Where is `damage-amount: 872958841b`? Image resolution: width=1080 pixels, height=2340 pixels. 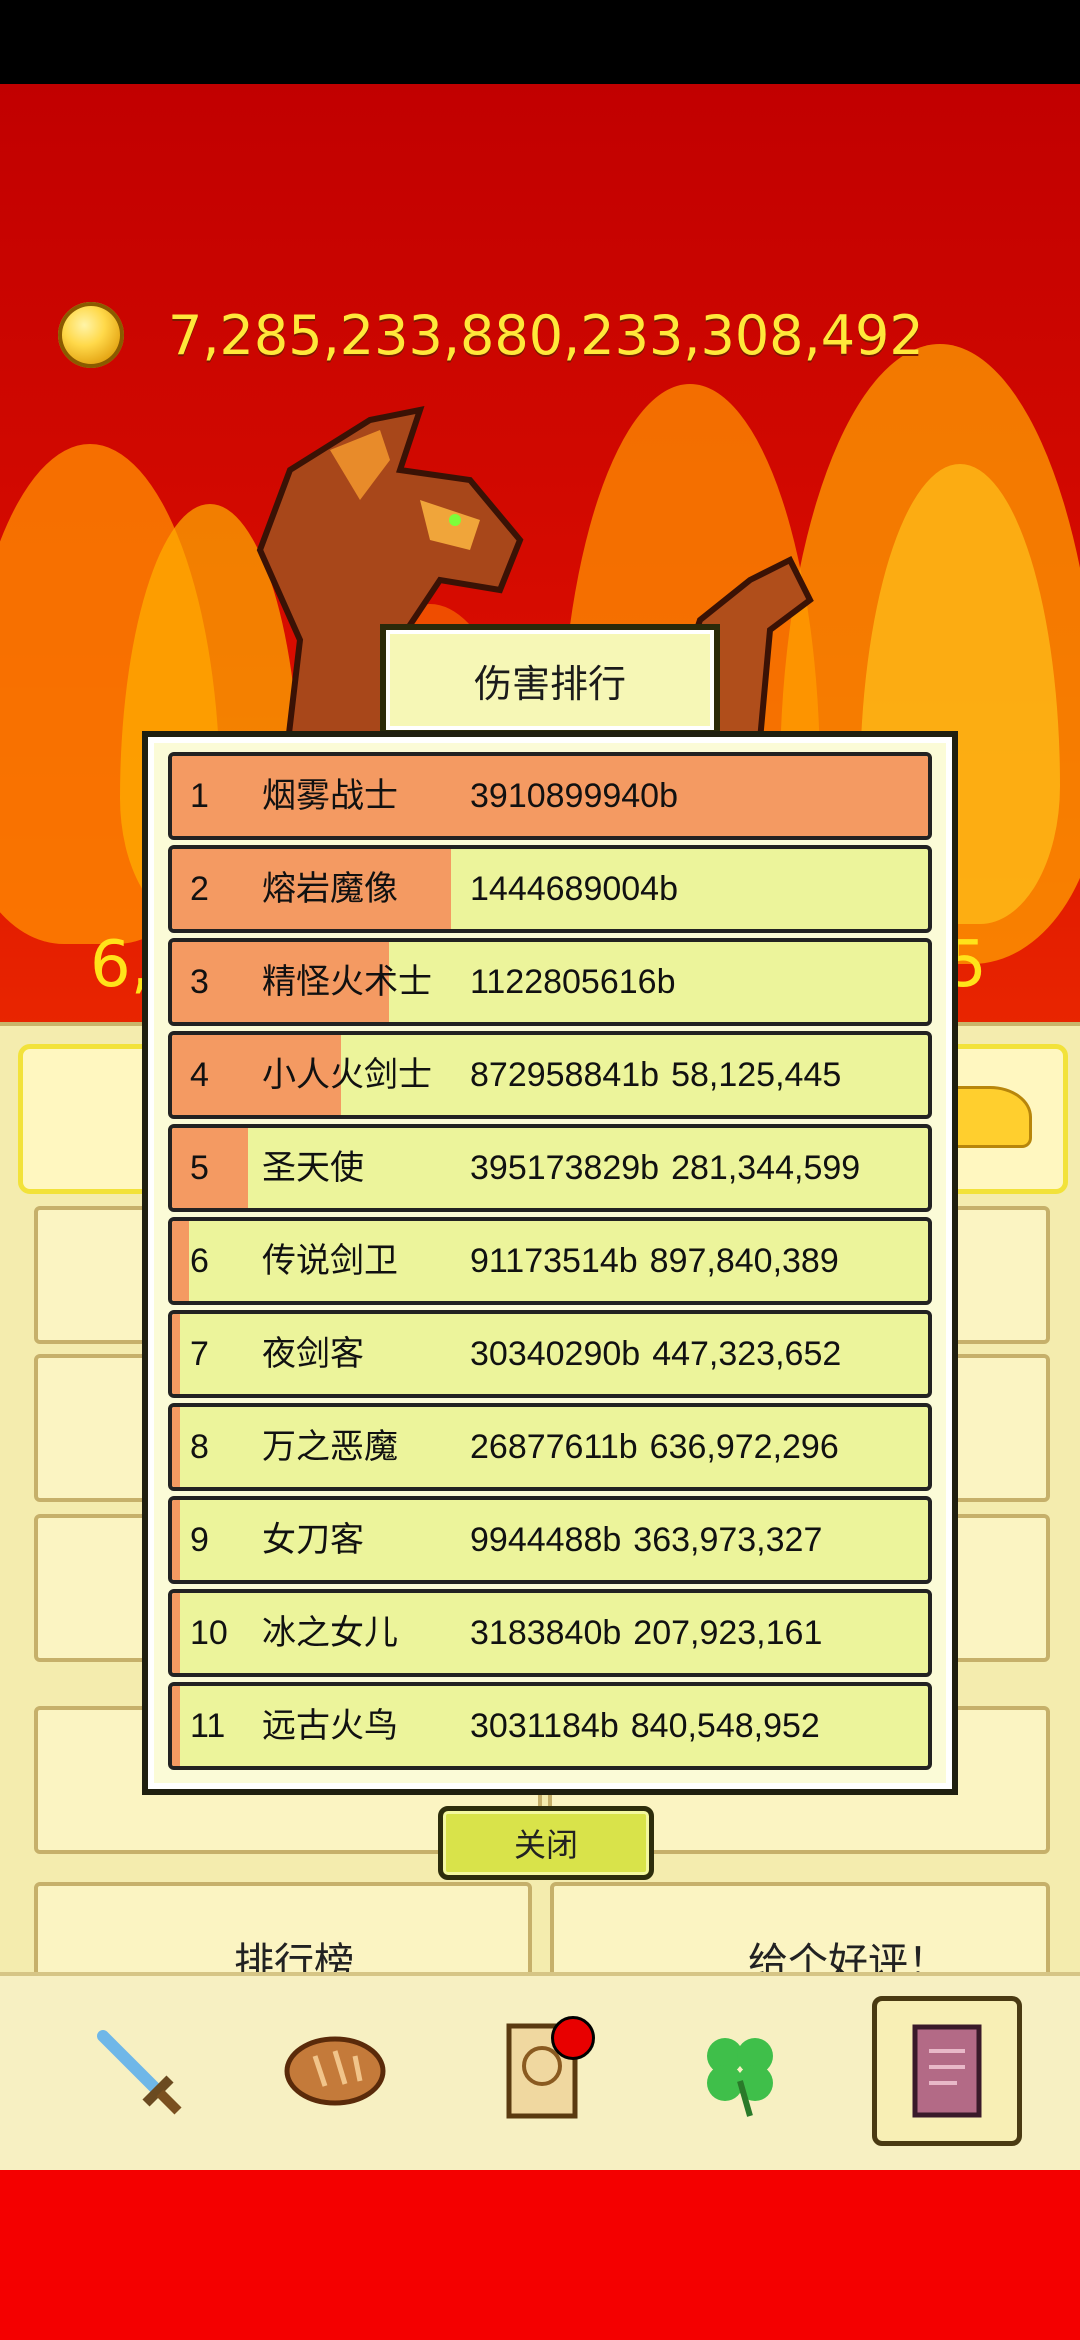 damage-amount: 872958841b is located at coordinates (565, 1075).